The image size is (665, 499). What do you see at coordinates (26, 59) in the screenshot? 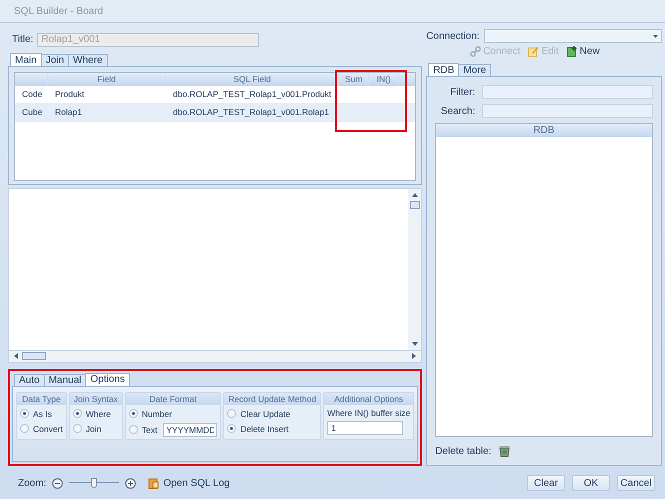
I see `tab: Main` at bounding box center [26, 59].